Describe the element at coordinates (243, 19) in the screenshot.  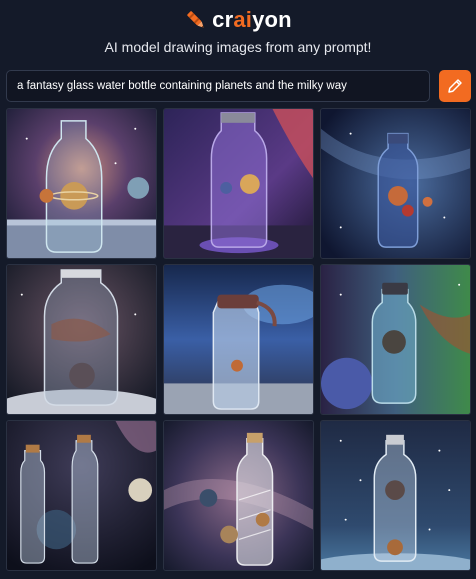
I see `brand-text-ai: ai` at that location.